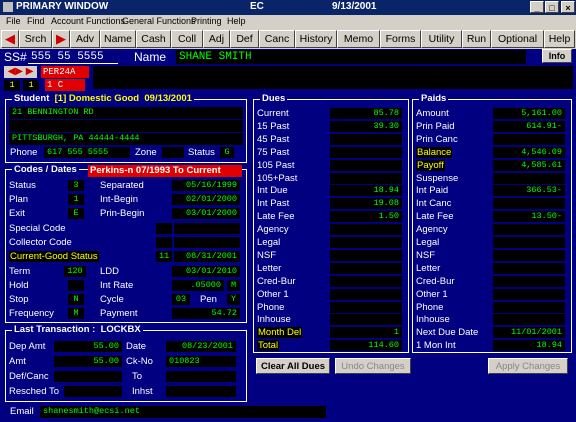 Image resolution: width=576 pixels, height=422 pixels. Describe the element at coordinates (173, 152) in the screenshot. I see `zone-field` at that location.